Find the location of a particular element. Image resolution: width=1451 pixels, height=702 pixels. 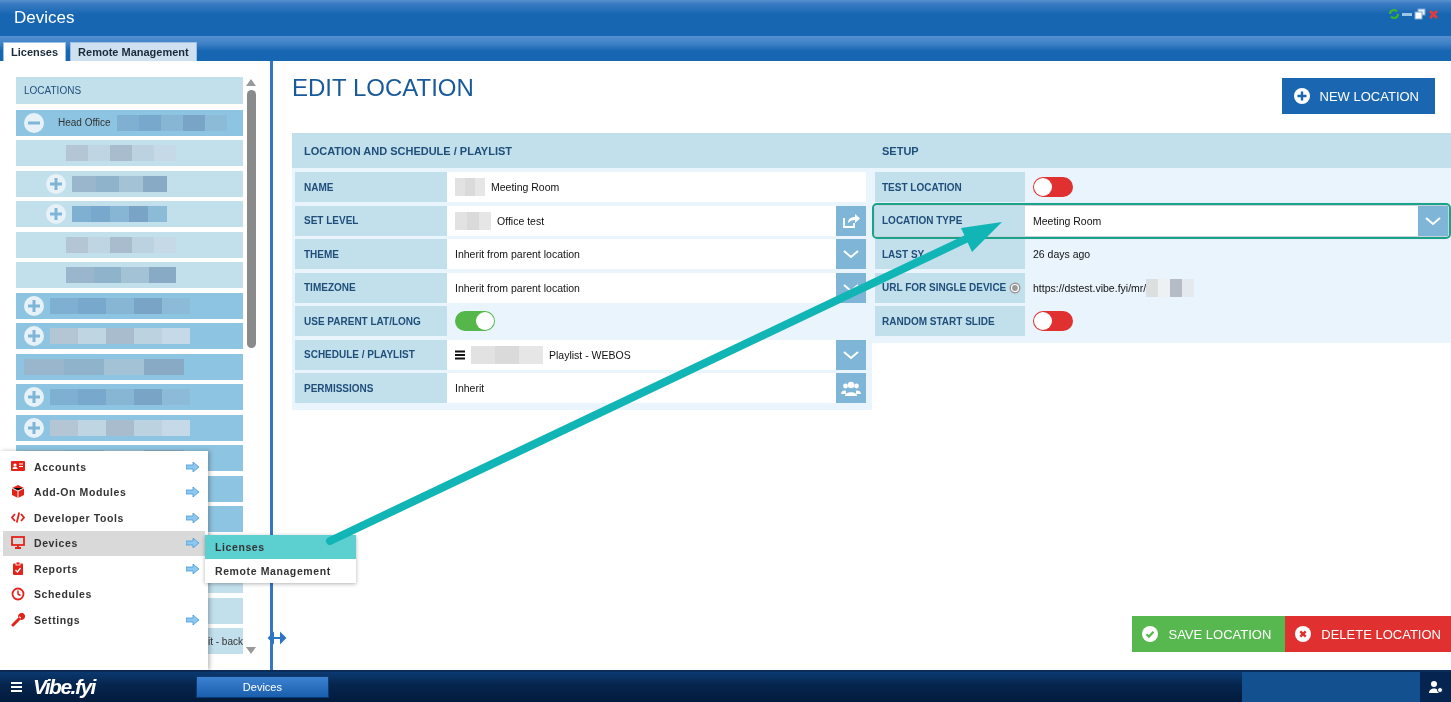

menu-item: Reports is located at coordinates (104, 569).